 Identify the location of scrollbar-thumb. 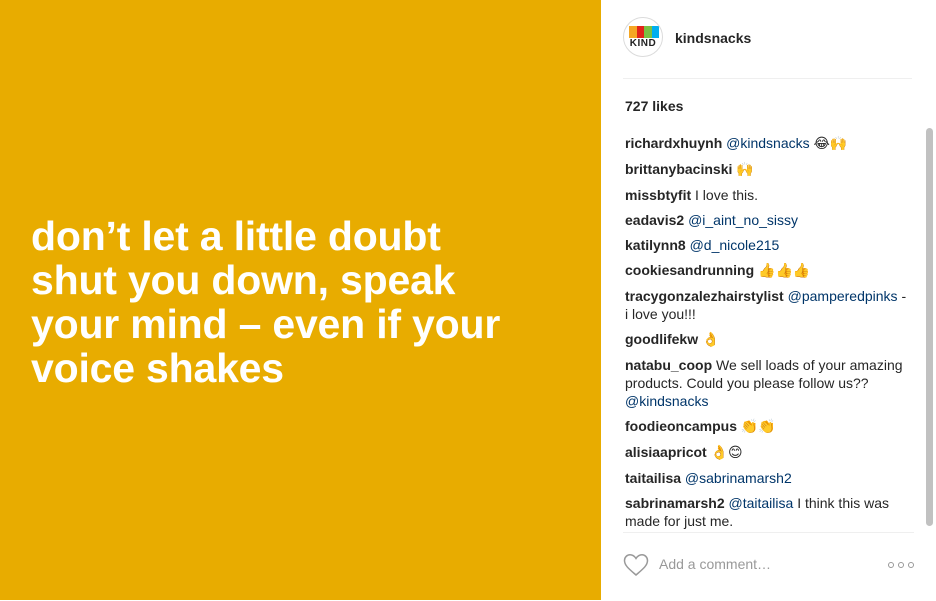
(929, 327).